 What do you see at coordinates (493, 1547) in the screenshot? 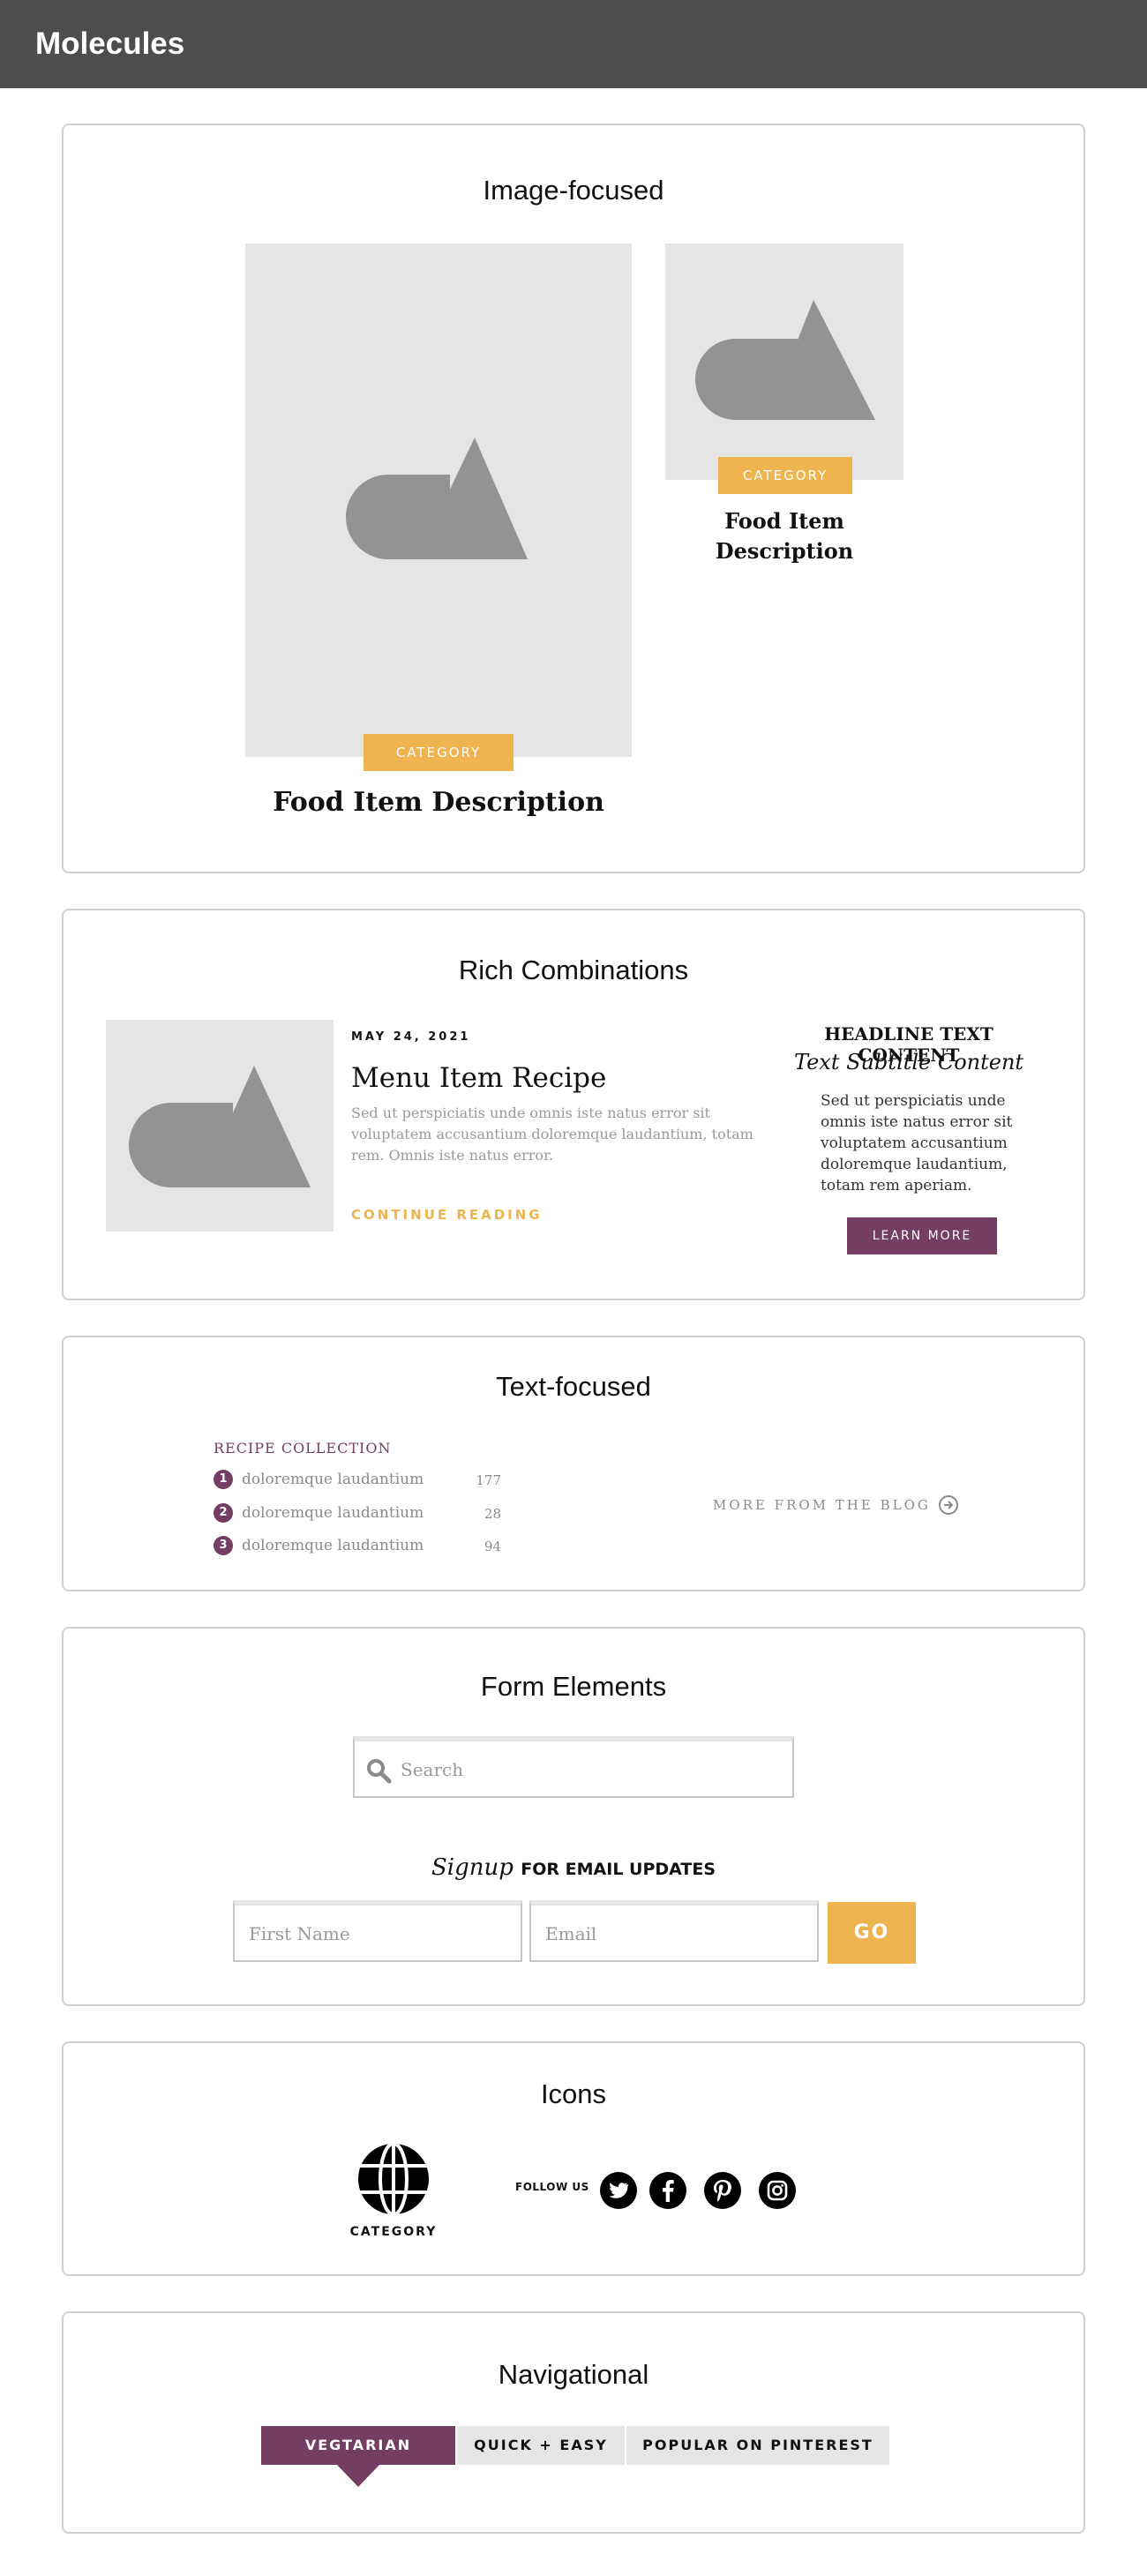
I see `list-item-count: 94` at bounding box center [493, 1547].